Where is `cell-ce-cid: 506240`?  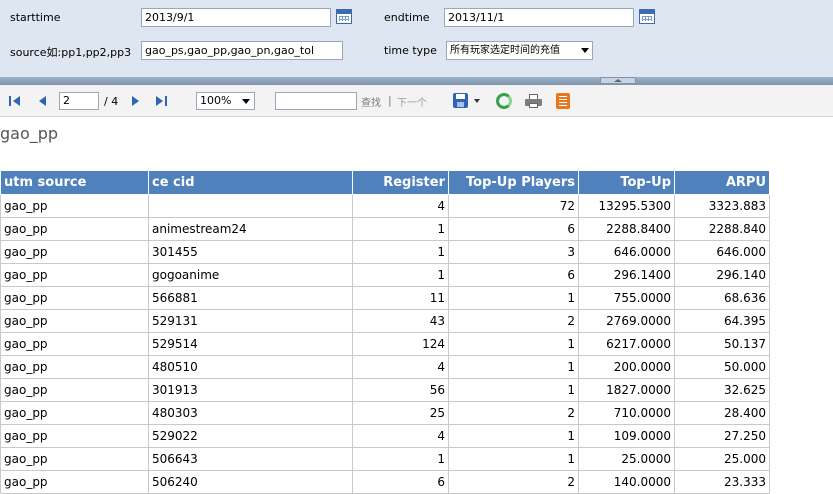 cell-ce-cid: 506240 is located at coordinates (250, 482).